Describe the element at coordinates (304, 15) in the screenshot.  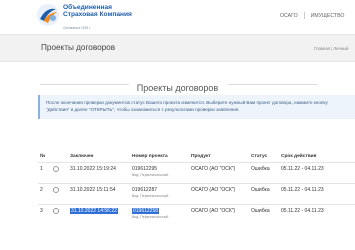
I see `nav-divider` at that location.